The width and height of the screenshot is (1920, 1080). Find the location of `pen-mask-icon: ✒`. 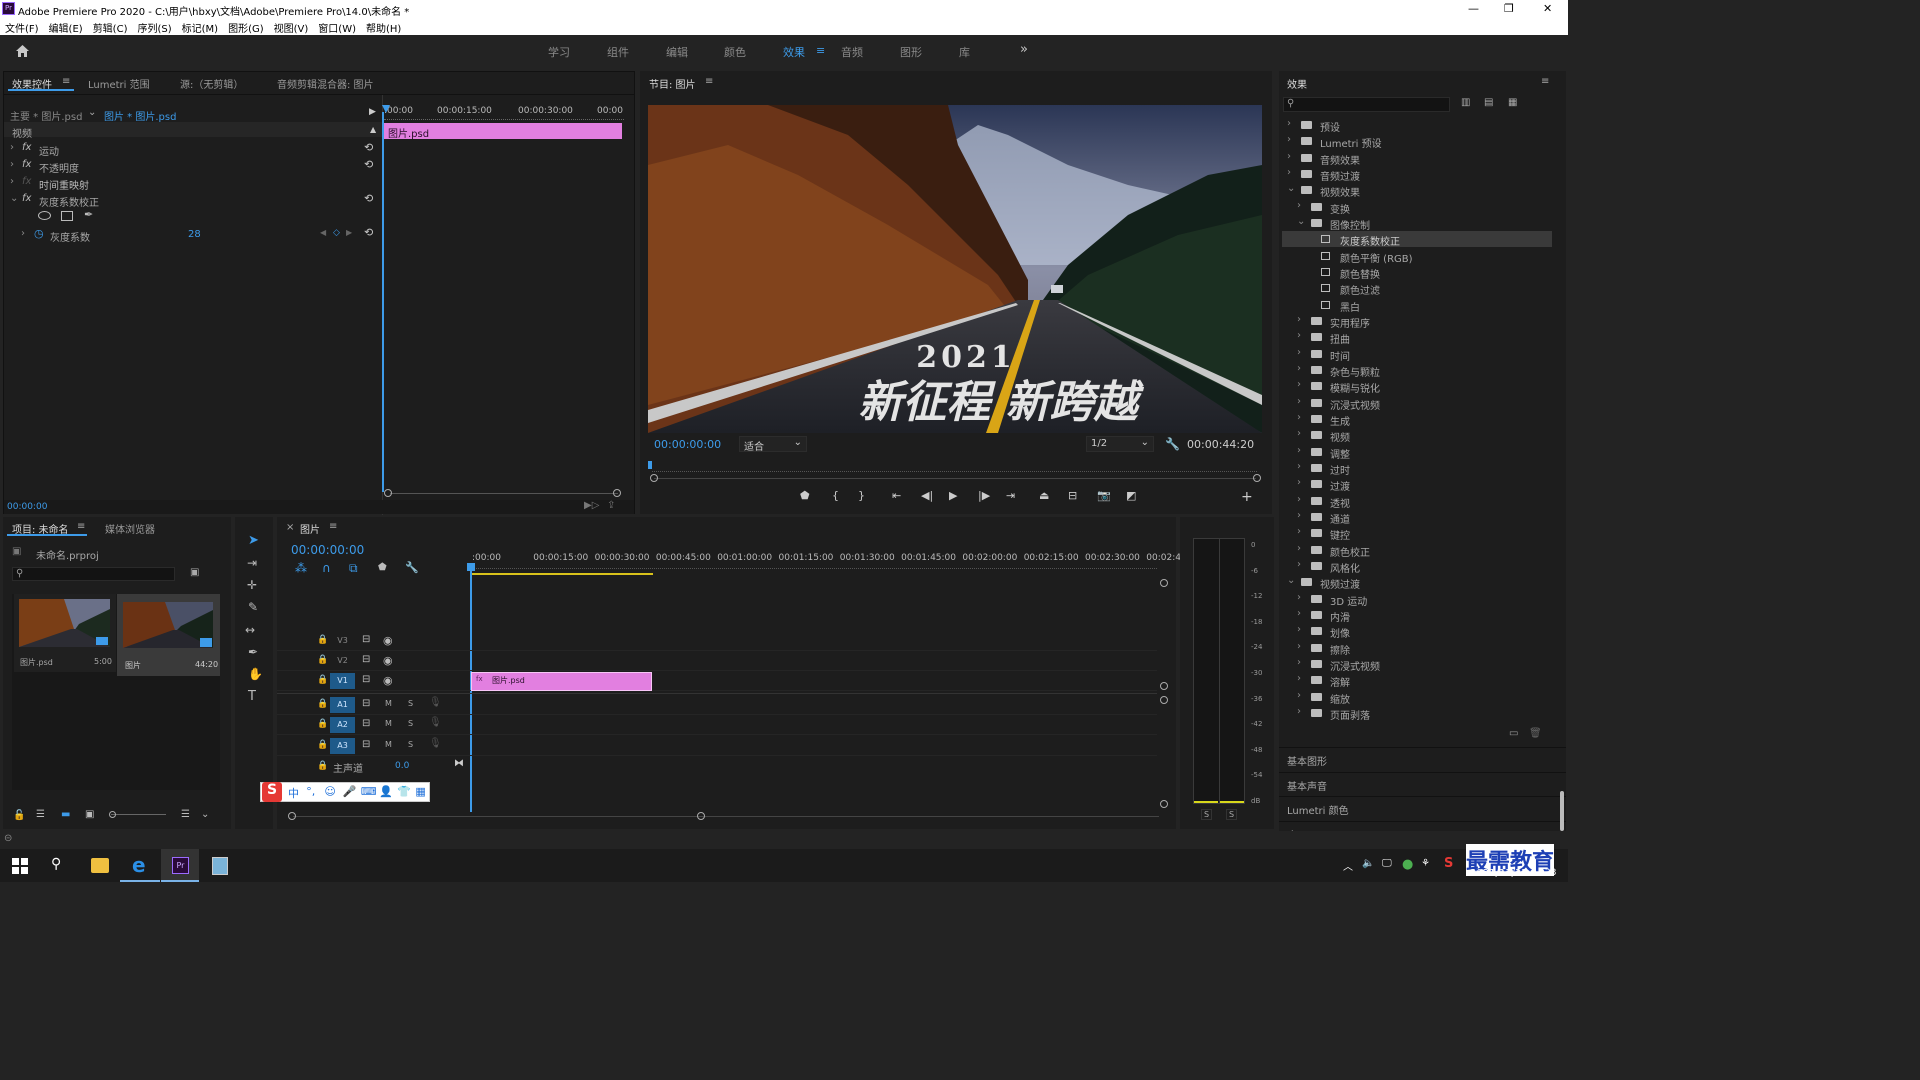

pen-mask-icon: ✒ is located at coordinates (88, 214).